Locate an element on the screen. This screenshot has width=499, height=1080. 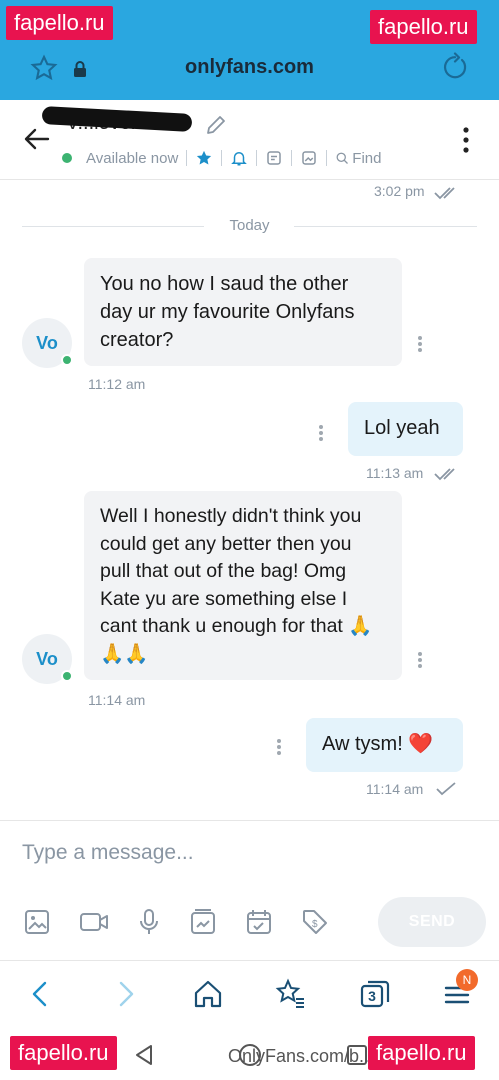
tabs-button: 3 is located at coordinates (375, 994).